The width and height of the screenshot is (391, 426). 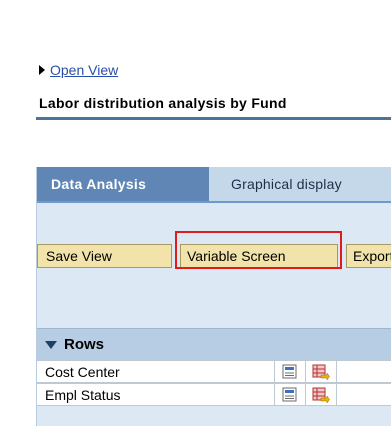 What do you see at coordinates (302, 184) in the screenshot?
I see `tab-graphical-display: Graphical display` at bounding box center [302, 184].